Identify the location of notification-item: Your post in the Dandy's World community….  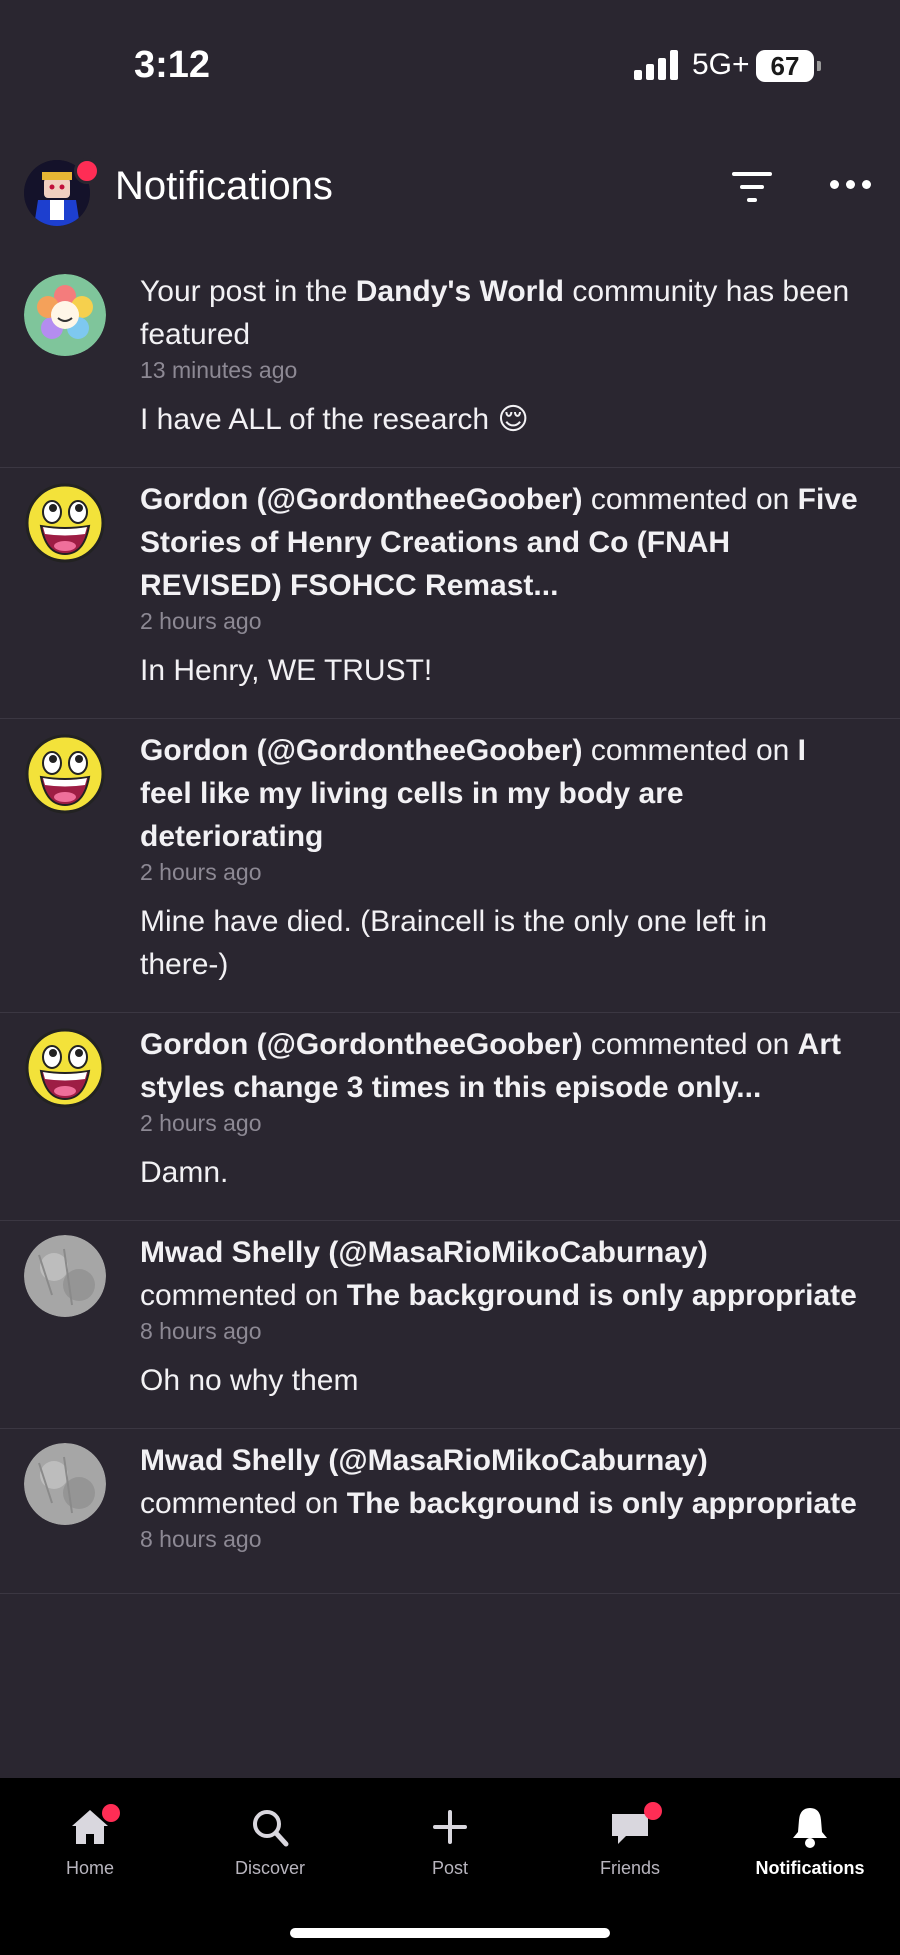
(450, 364).